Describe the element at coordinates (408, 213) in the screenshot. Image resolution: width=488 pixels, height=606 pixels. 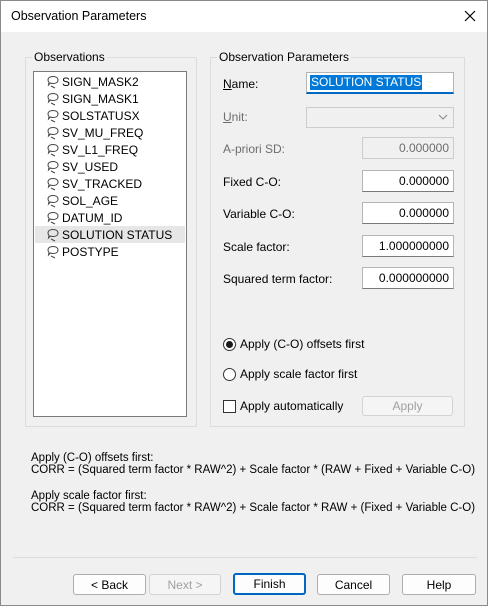
I see `variable-co-field: 0.000000` at that location.